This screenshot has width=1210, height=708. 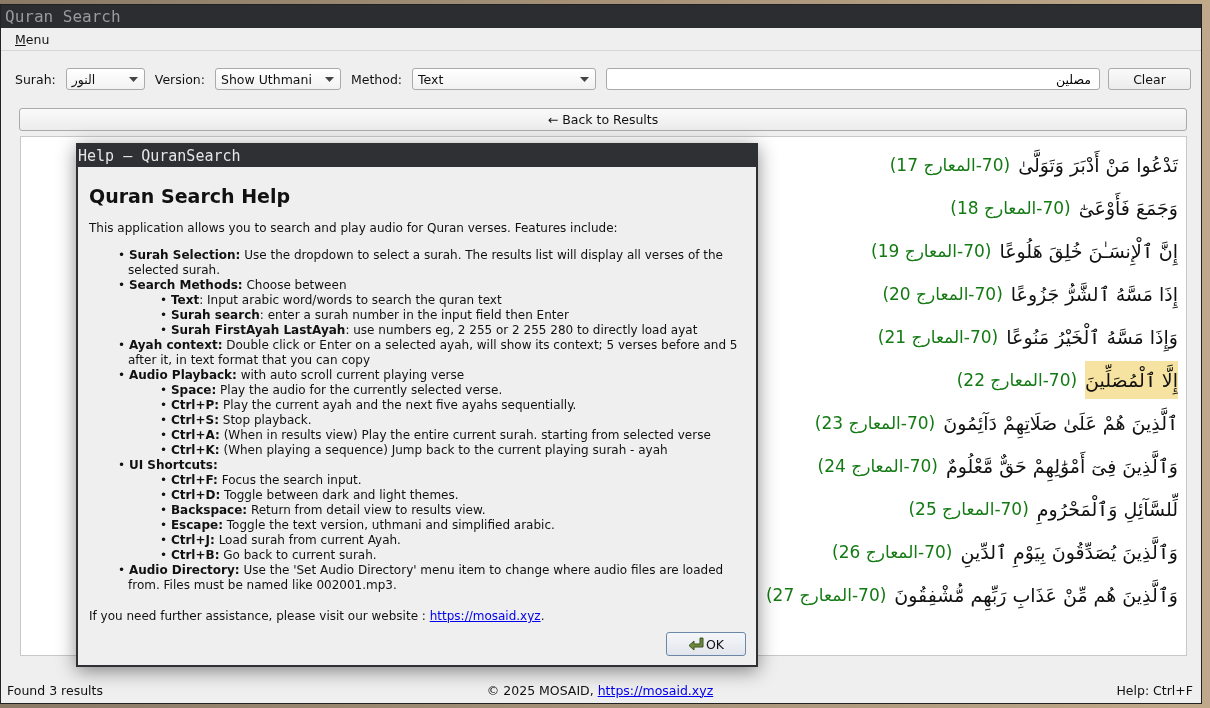 I want to click on help-item: • Surah Selection: Use the dropdown to select a surah. The results list will display all verses of the selected surah., so click(x=421, y=263).